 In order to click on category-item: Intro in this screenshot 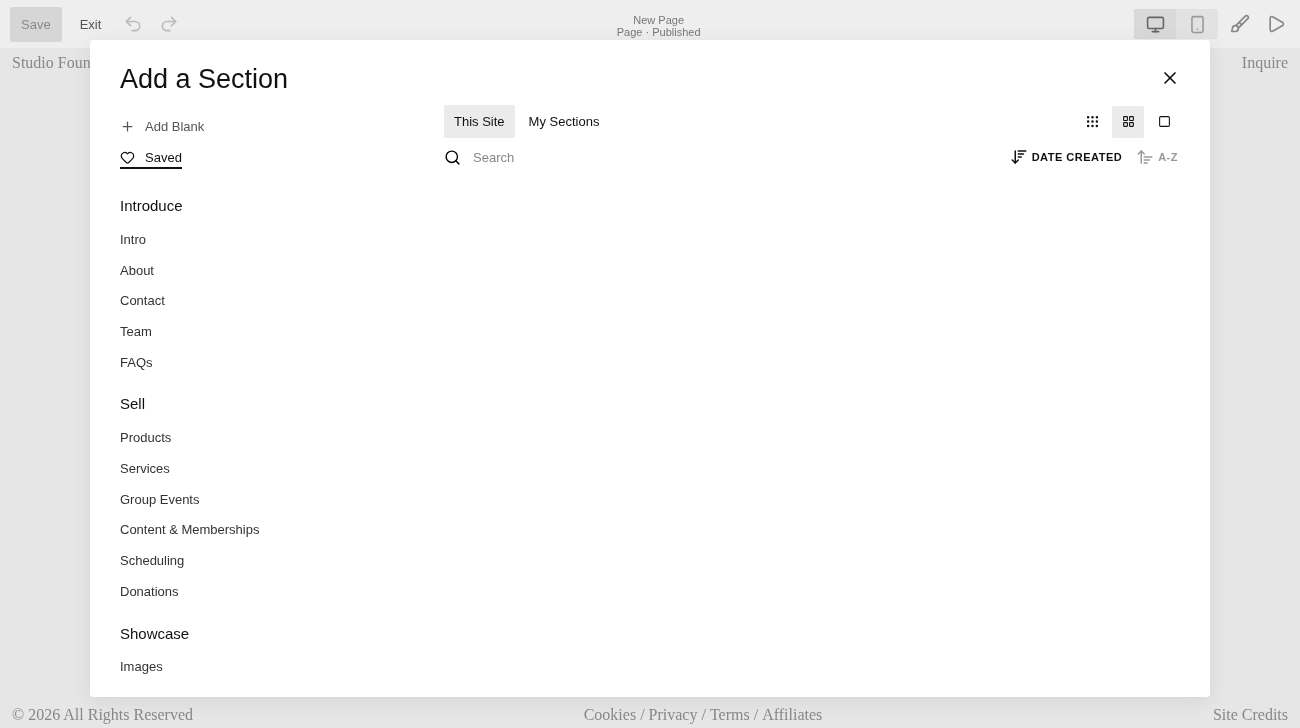, I will do `click(133, 239)`.